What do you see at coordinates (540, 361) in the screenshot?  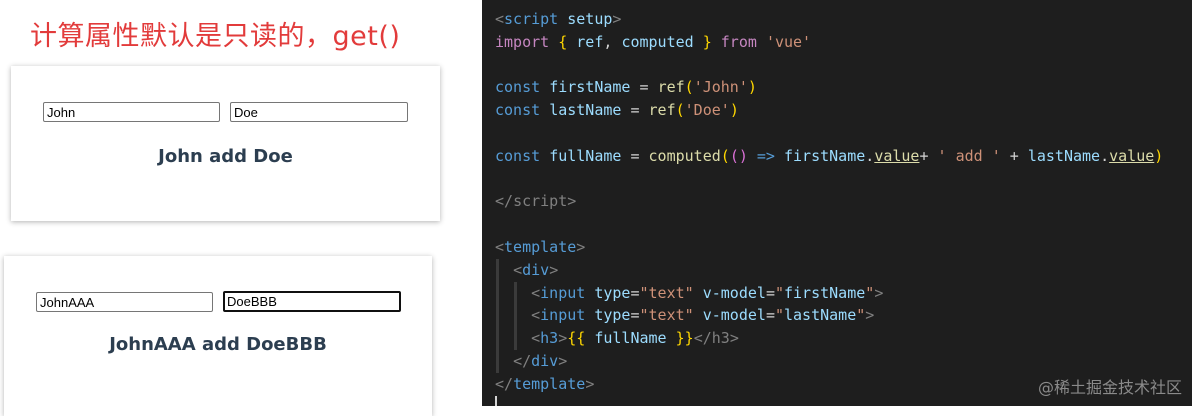 I see `code-line-16: </div>` at bounding box center [540, 361].